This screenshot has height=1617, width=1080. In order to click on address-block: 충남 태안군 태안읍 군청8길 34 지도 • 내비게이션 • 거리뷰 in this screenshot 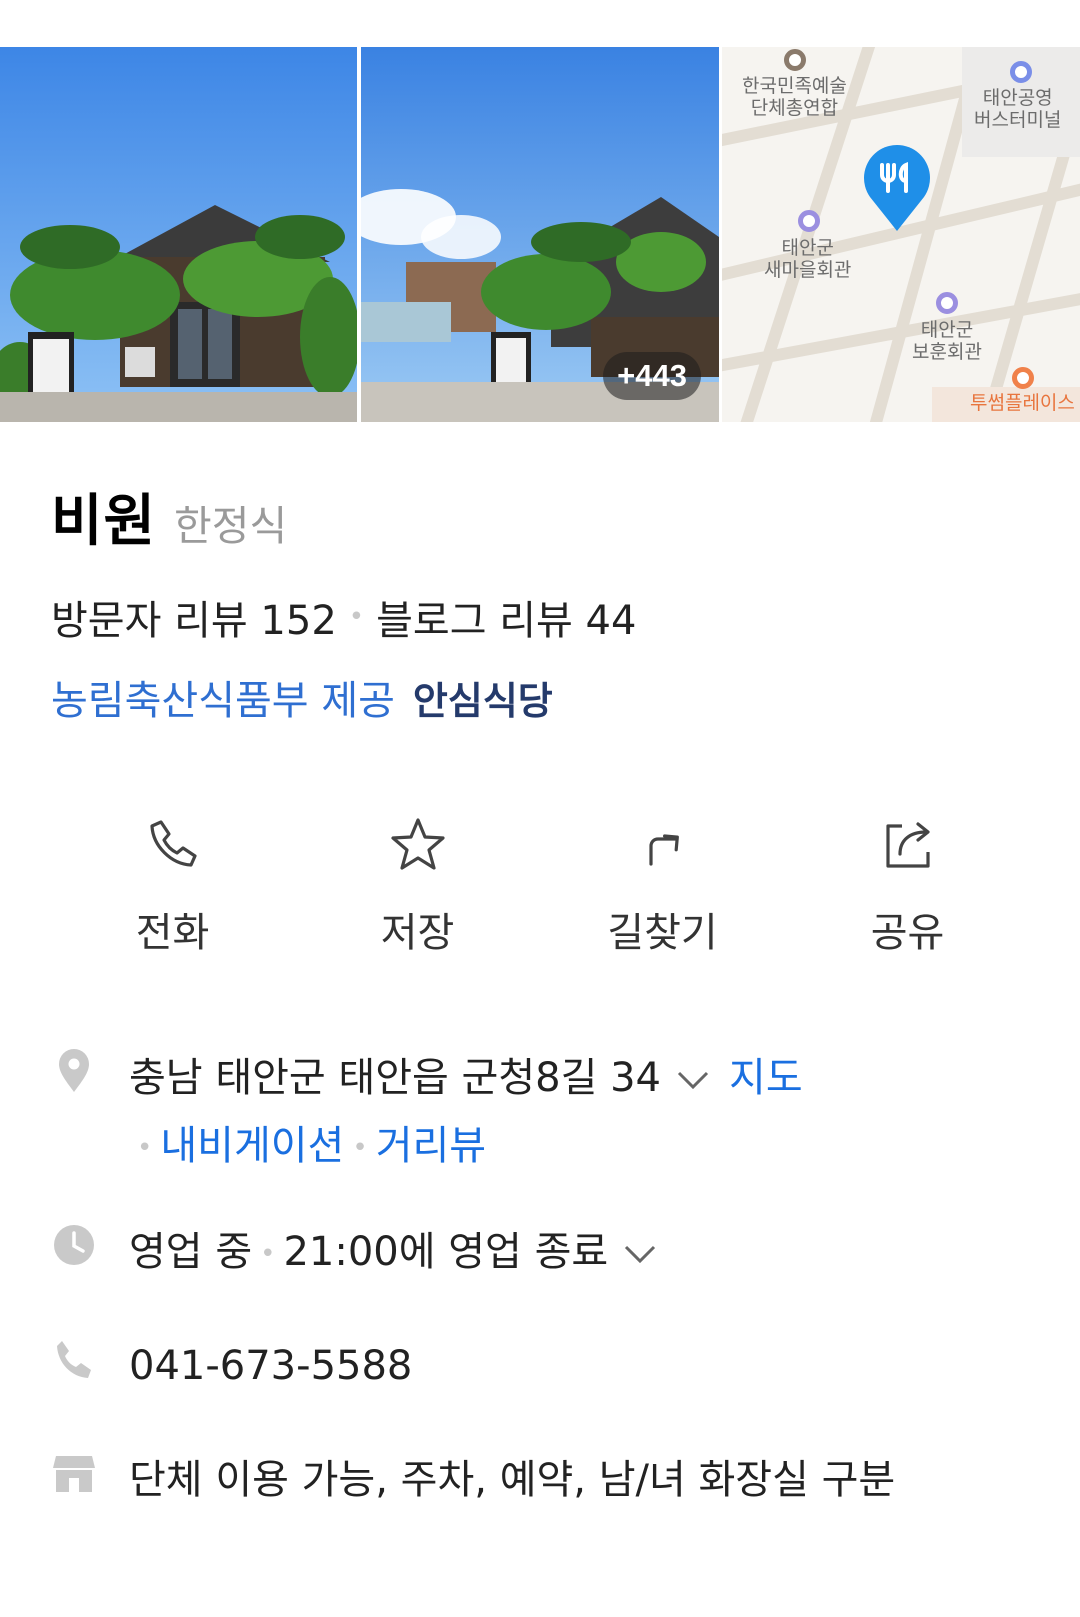, I will do `click(569, 1113)`.